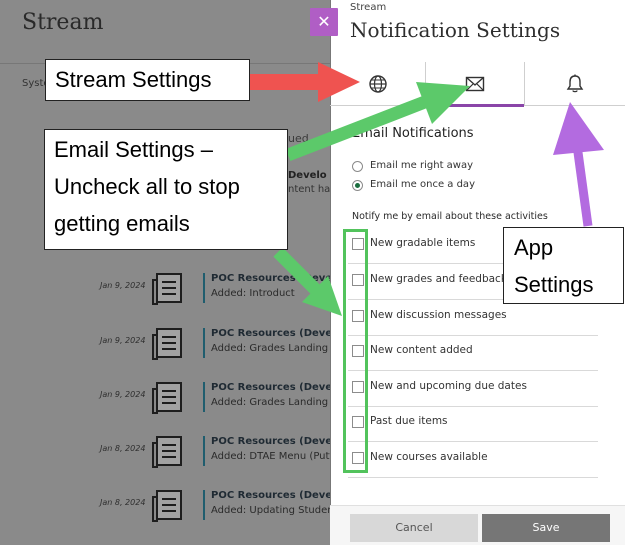 The height and width of the screenshot is (560, 625). I want to click on tab-app-settings, so click(575, 84).